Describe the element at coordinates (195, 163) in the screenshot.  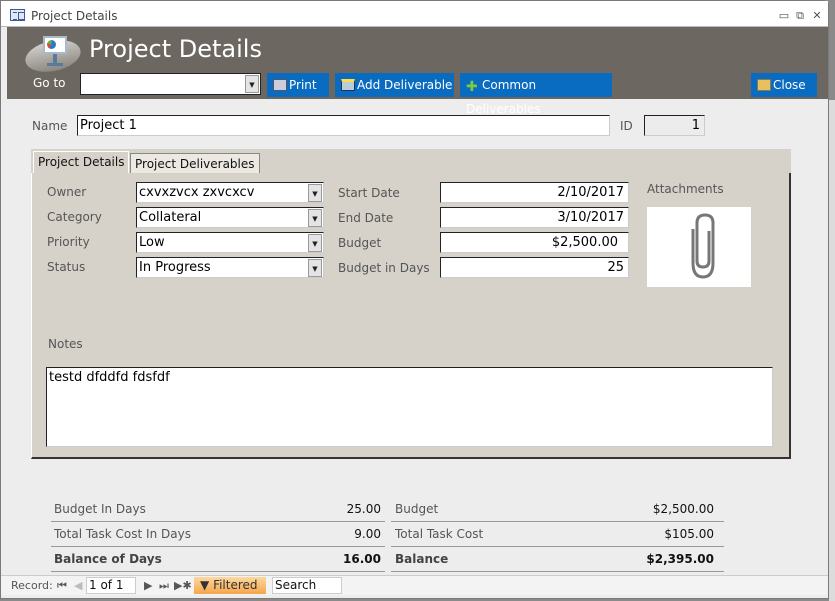
I see `tab-project-deliverables: Project Deliverables` at that location.